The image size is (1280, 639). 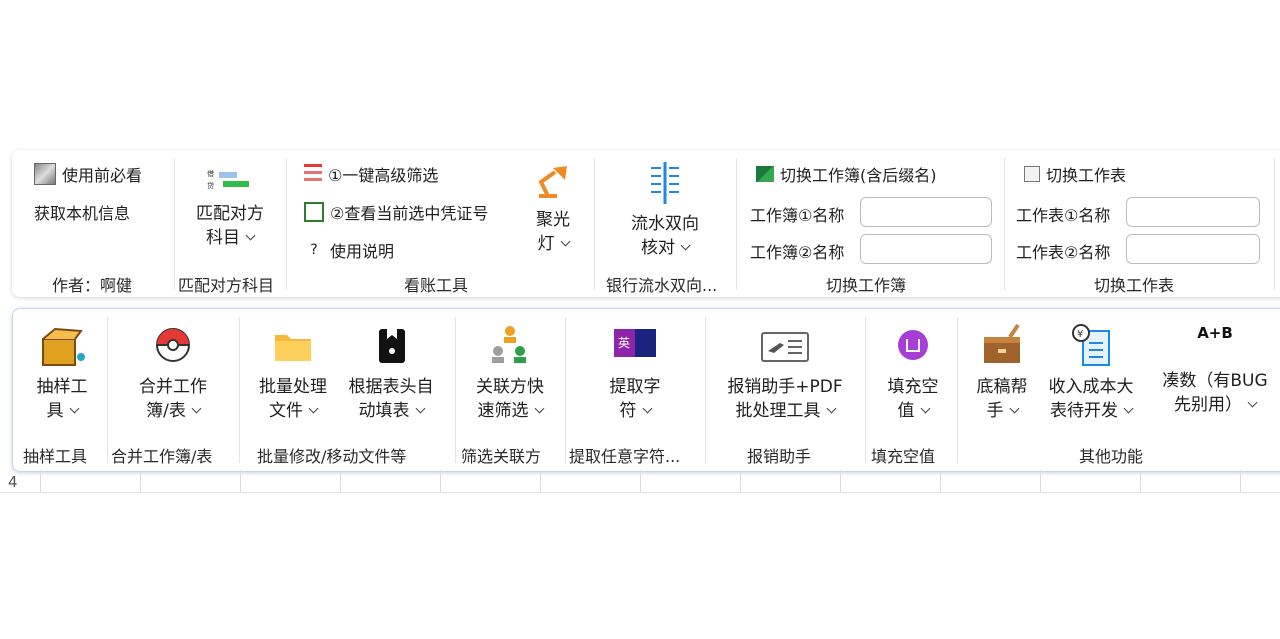 I want to click on voucher-icon, so click(x=314, y=212).